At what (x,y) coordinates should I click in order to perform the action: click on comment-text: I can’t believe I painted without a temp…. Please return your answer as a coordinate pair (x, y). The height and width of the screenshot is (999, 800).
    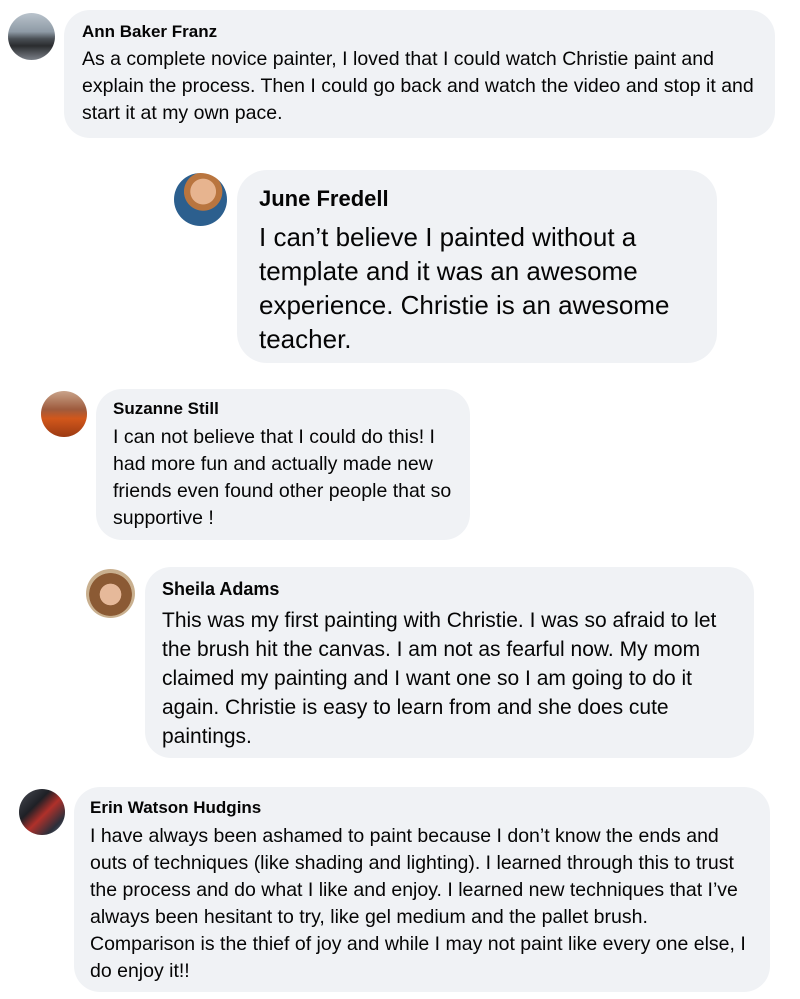
    Looking at the image, I should click on (464, 288).